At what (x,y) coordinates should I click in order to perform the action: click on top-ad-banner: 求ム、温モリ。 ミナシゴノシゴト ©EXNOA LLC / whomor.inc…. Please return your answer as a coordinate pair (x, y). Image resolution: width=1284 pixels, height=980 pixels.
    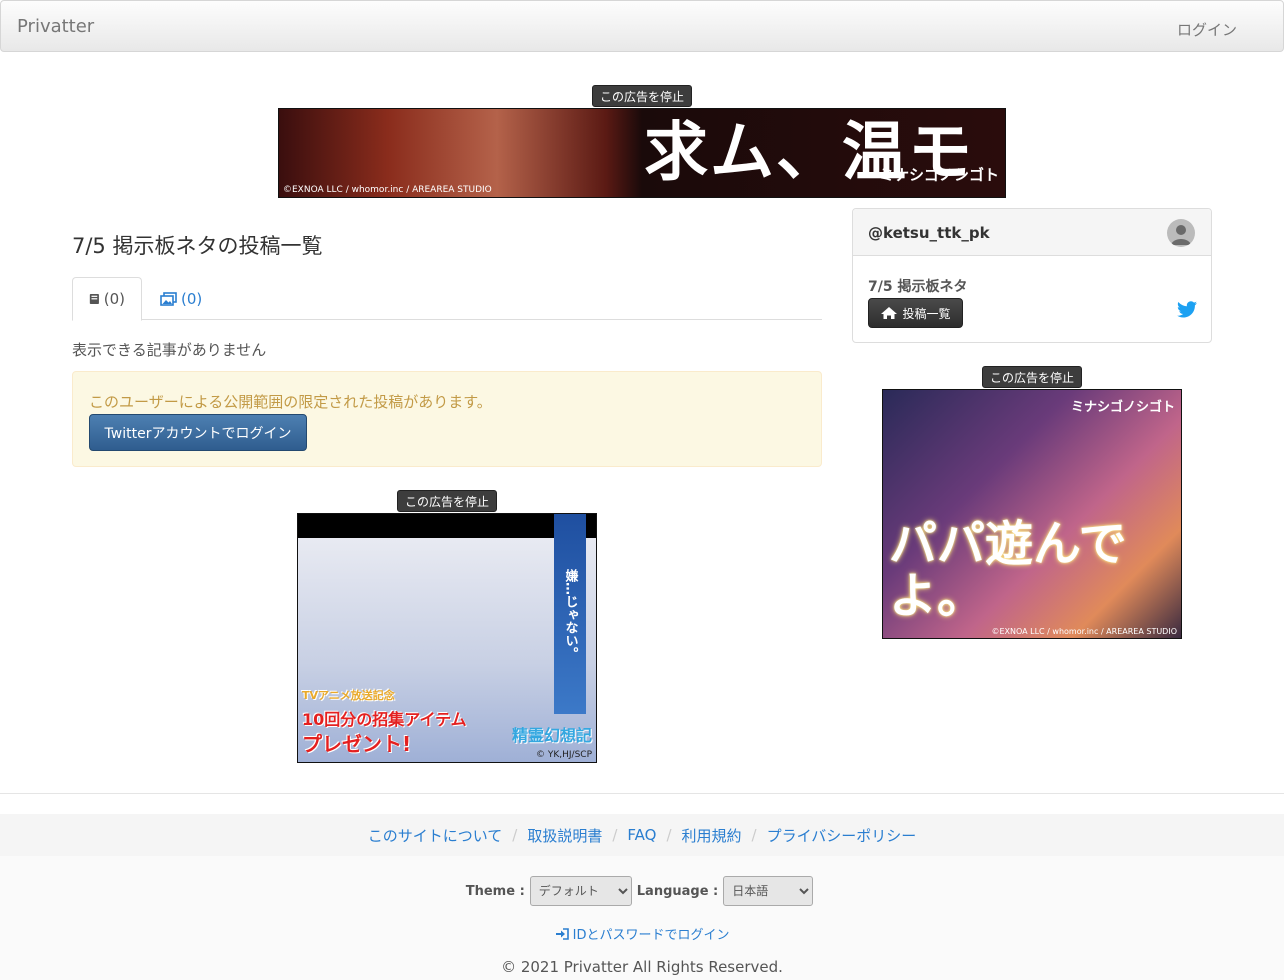
    Looking at the image, I should click on (642, 153).